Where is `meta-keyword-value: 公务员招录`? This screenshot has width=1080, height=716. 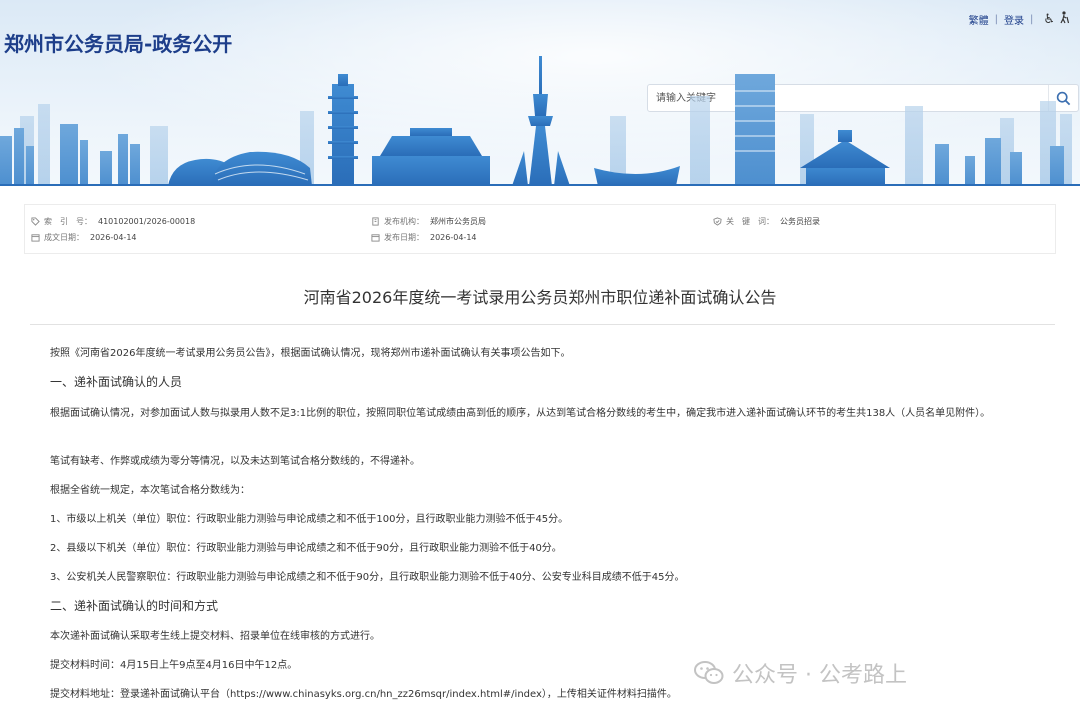 meta-keyword-value: 公务员招录 is located at coordinates (800, 221).